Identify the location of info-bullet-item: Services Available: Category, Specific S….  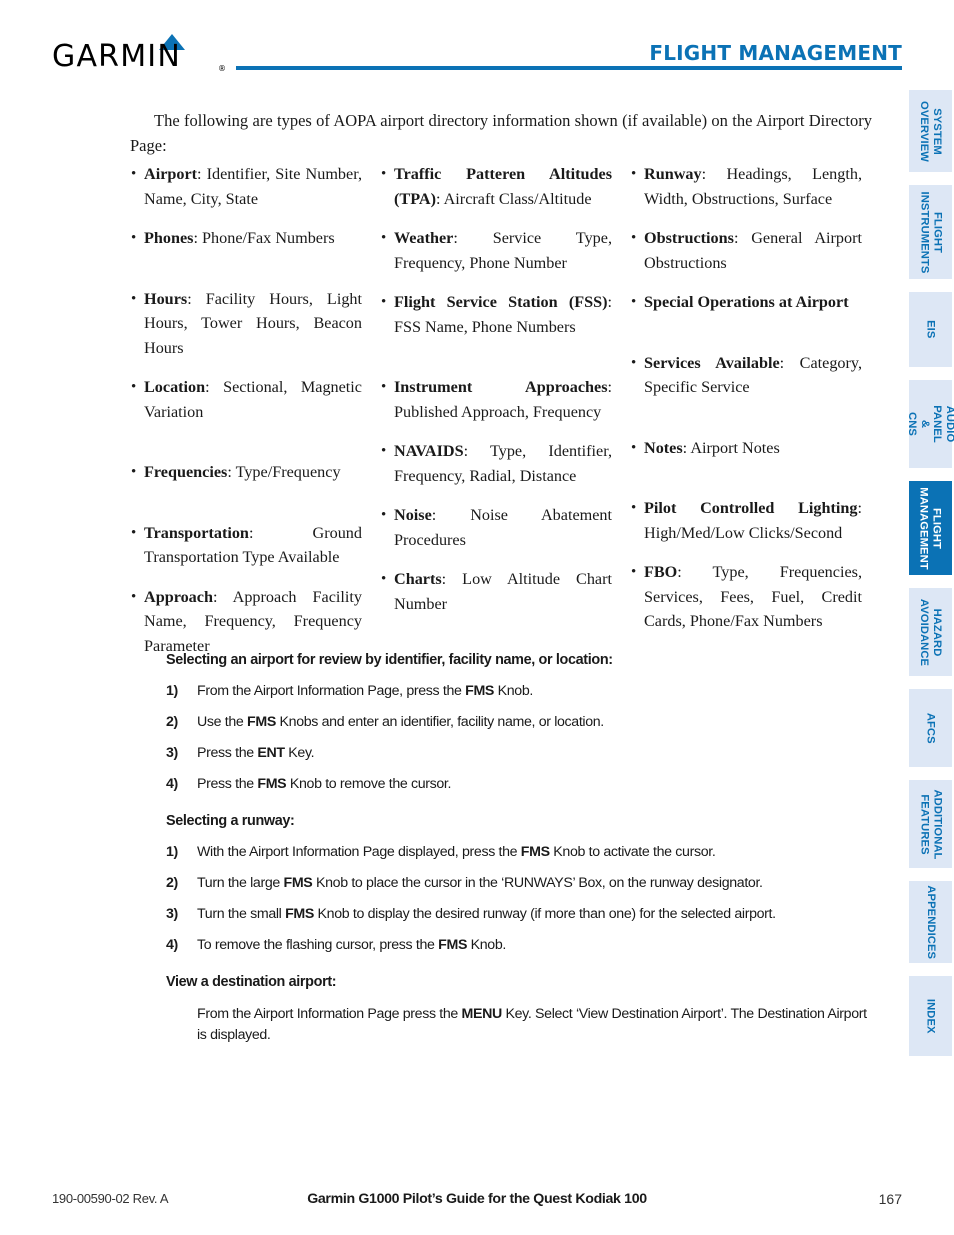
(746, 375).